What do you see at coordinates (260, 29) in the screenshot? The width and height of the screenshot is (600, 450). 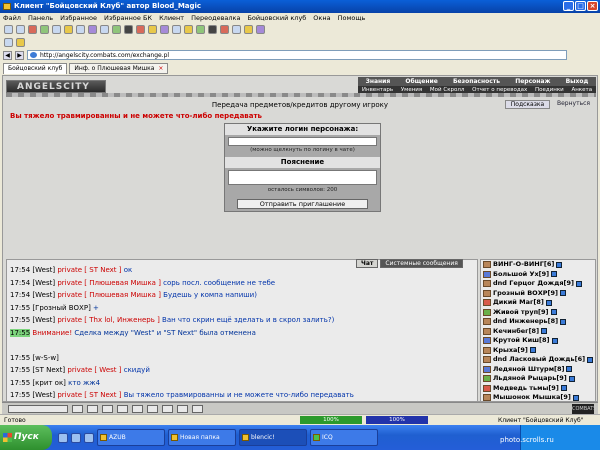 I see `skull-icon` at bounding box center [260, 29].